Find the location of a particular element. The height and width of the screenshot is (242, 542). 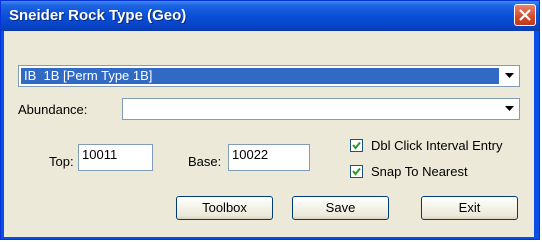

abundance-label: Abundance: is located at coordinates (53, 109).